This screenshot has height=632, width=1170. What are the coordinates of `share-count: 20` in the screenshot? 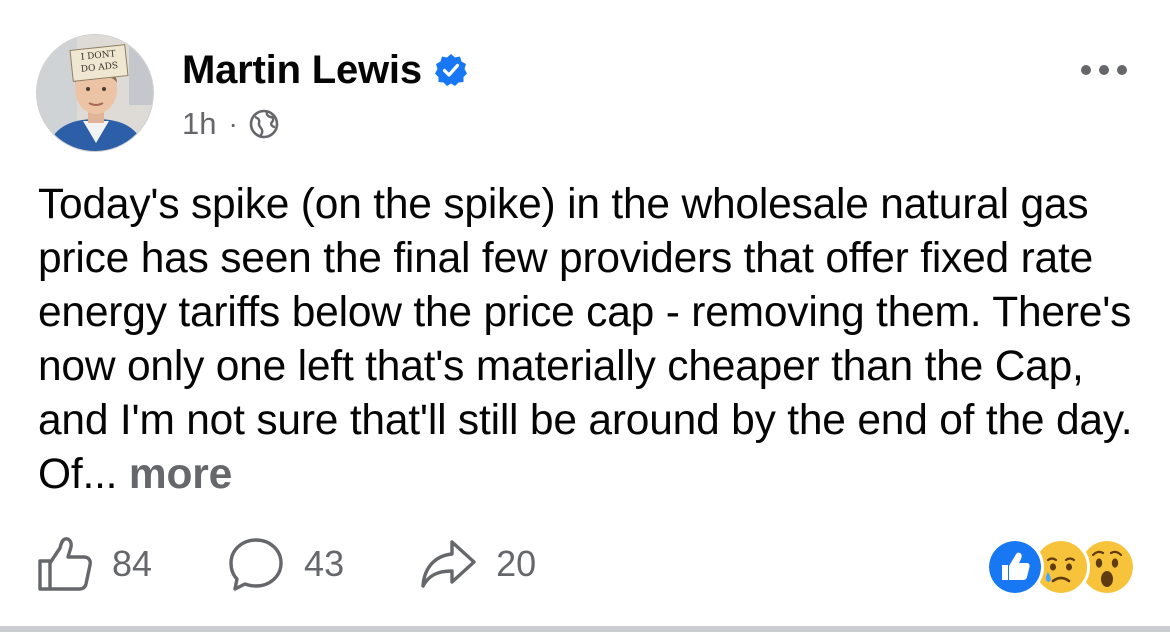 It's located at (516, 563).